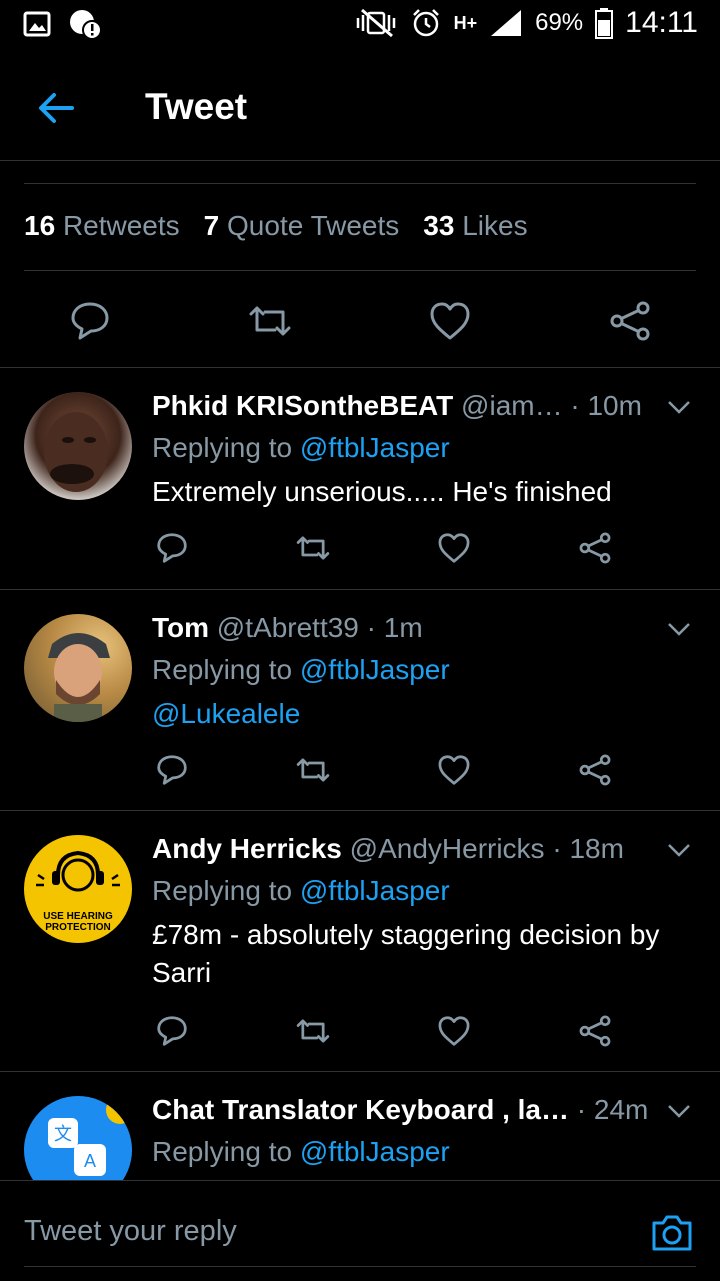 This screenshot has height=1281, width=720. Describe the element at coordinates (360, 1230) in the screenshot. I see `reply-composer: Tweet your reply` at that location.